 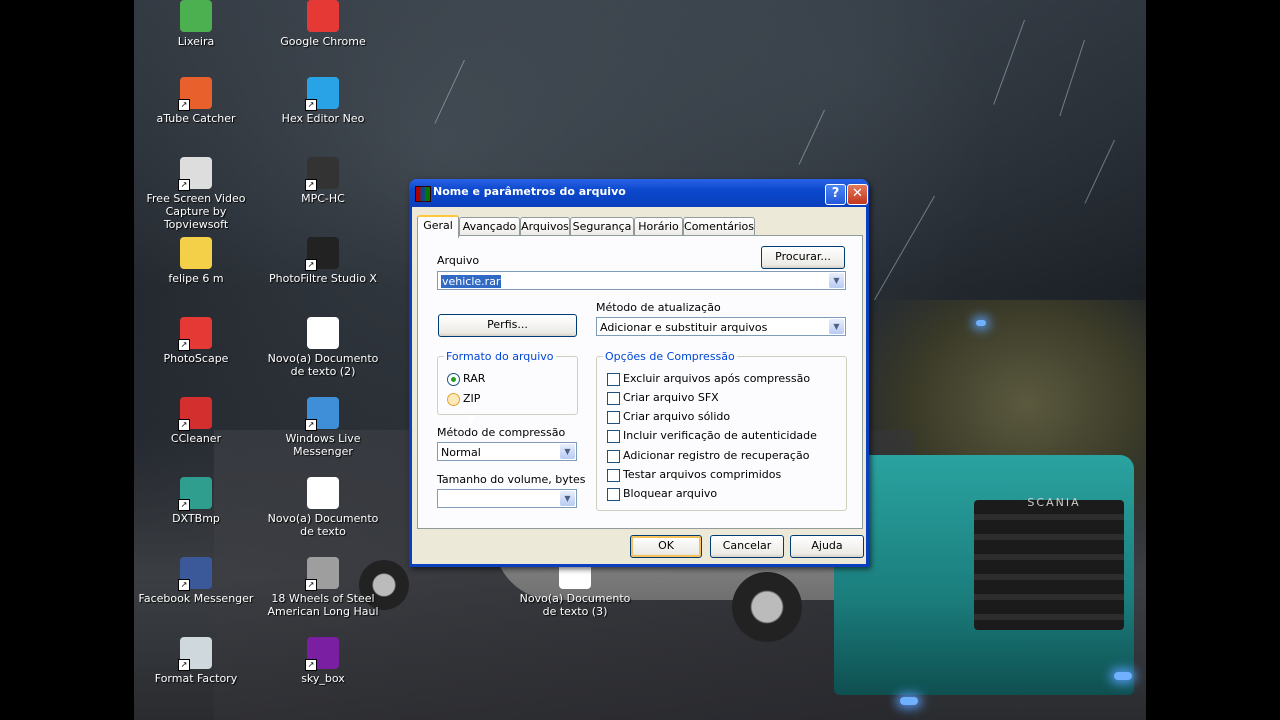 I want to click on lock-archive-checkbox, so click(x=613, y=494).